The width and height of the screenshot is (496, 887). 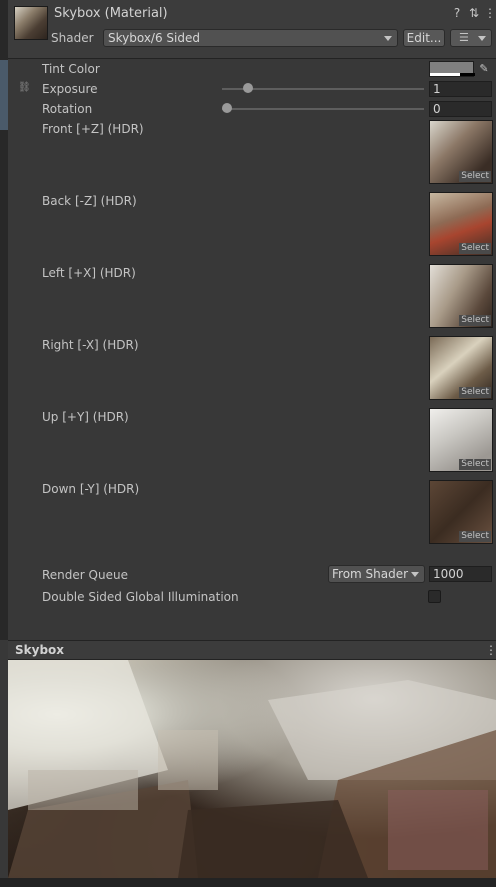 What do you see at coordinates (111, 13) in the screenshot?
I see `material-title: Skybox (Material)` at bounding box center [111, 13].